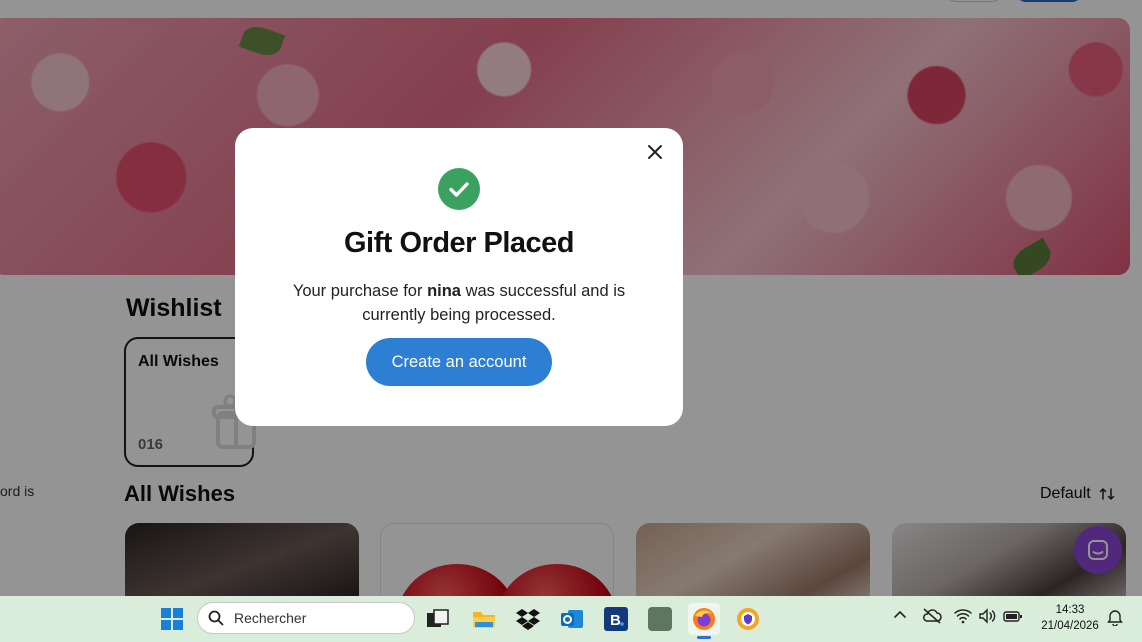 The width and height of the screenshot is (1142, 642). I want to click on system-clock: 14:33 21/04/2026, so click(1070, 618).